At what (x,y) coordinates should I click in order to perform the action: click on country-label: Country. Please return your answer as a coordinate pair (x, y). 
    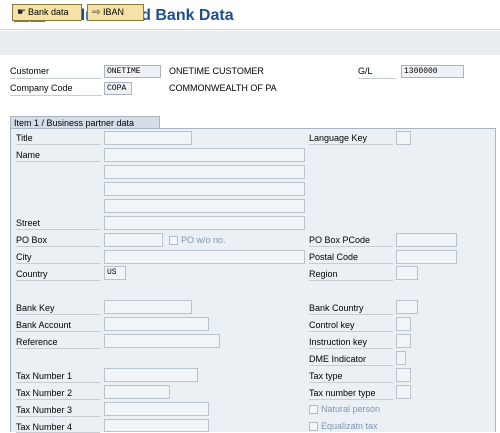
    Looking at the image, I should click on (58, 275).